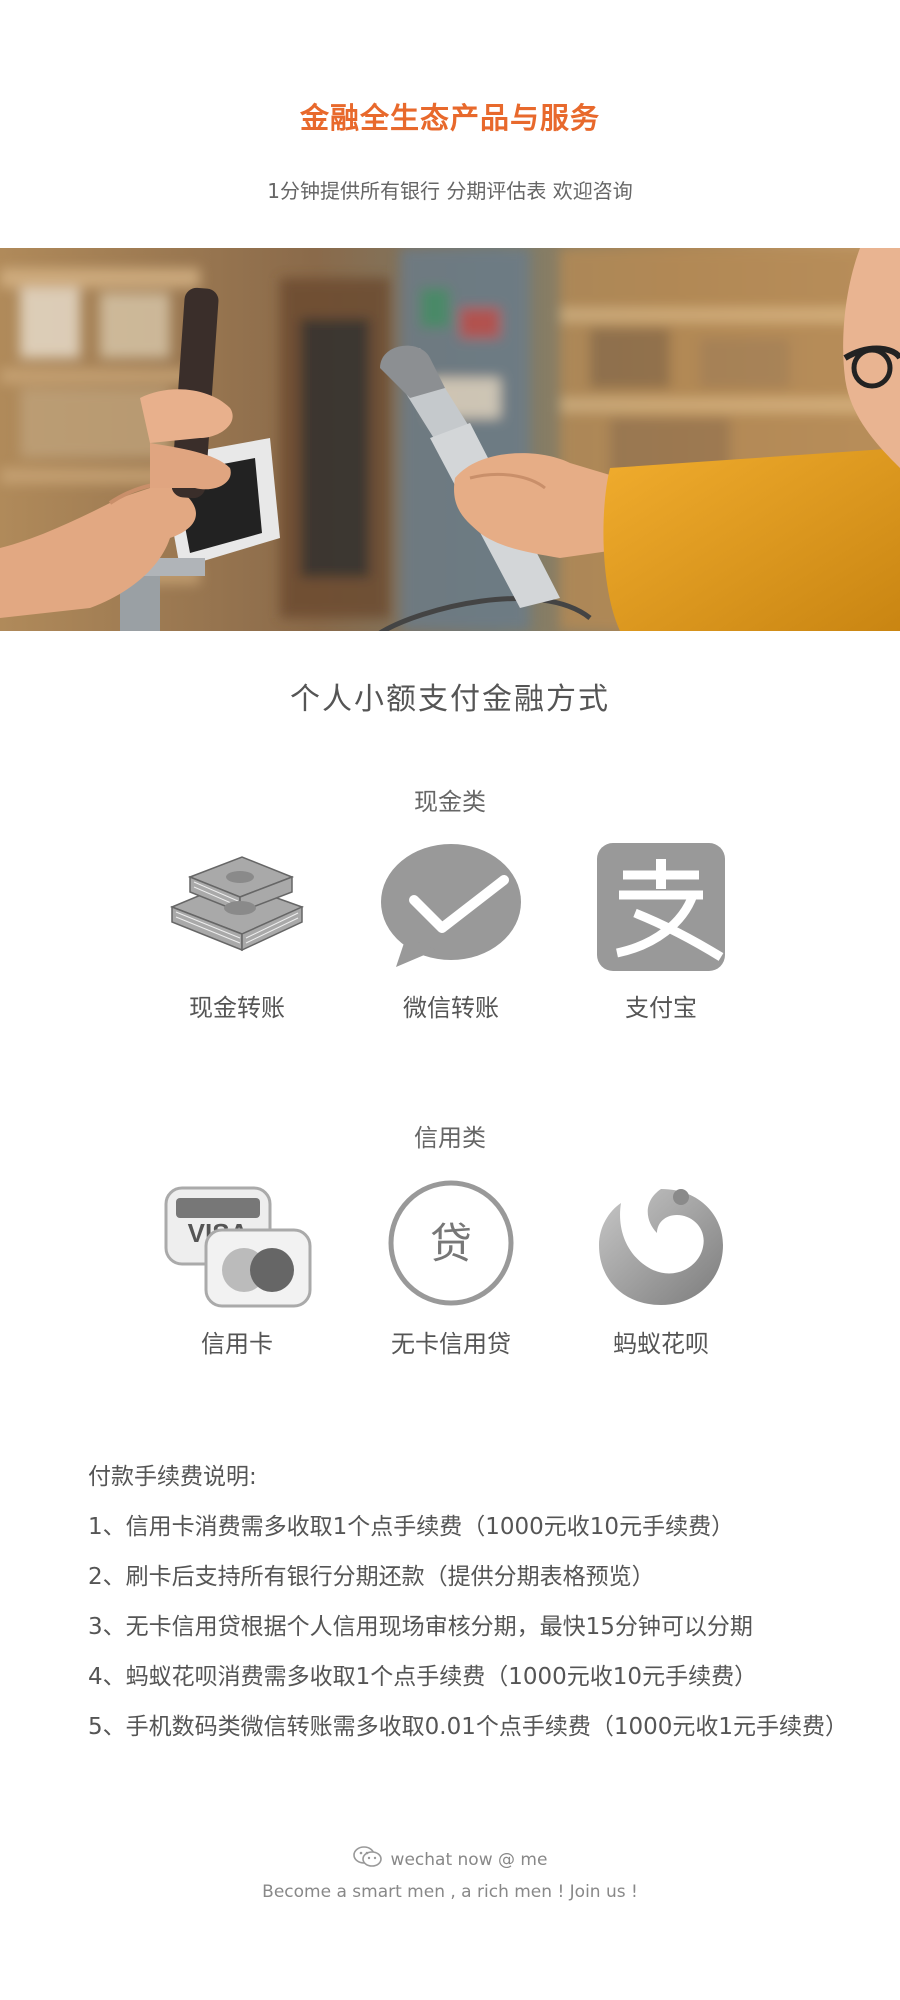 The image size is (900, 2000). What do you see at coordinates (450, 802) in the screenshot?
I see `group-label-cash: 现金类` at bounding box center [450, 802].